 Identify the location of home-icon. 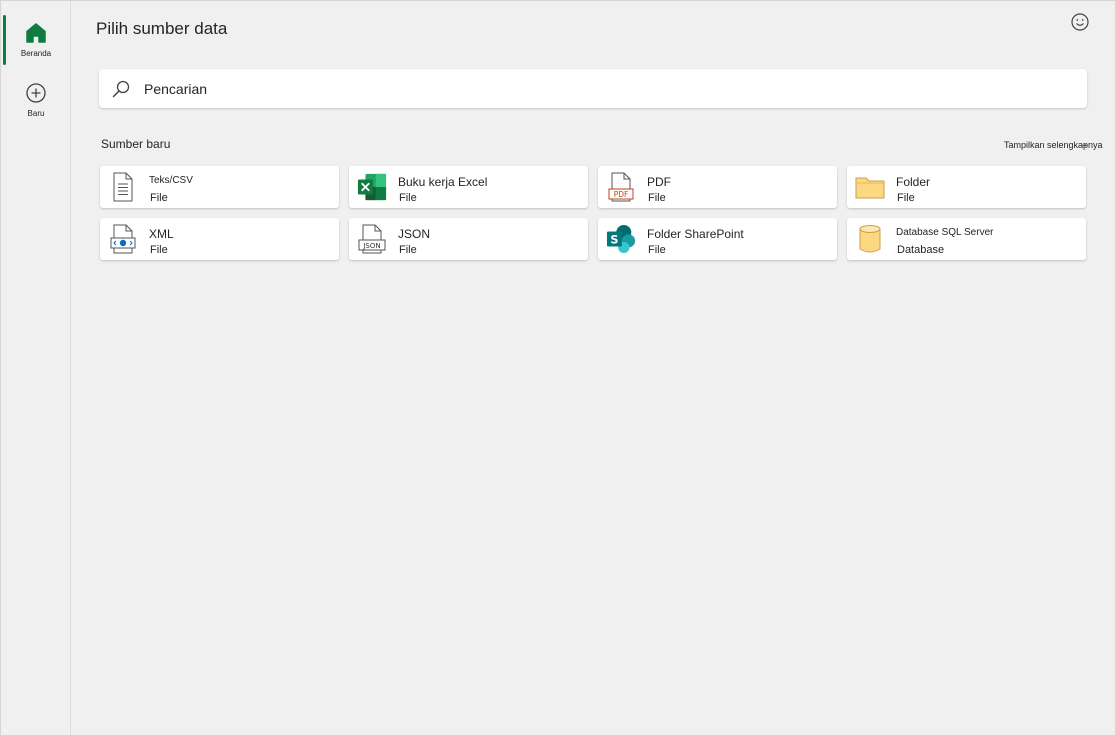
(36, 33).